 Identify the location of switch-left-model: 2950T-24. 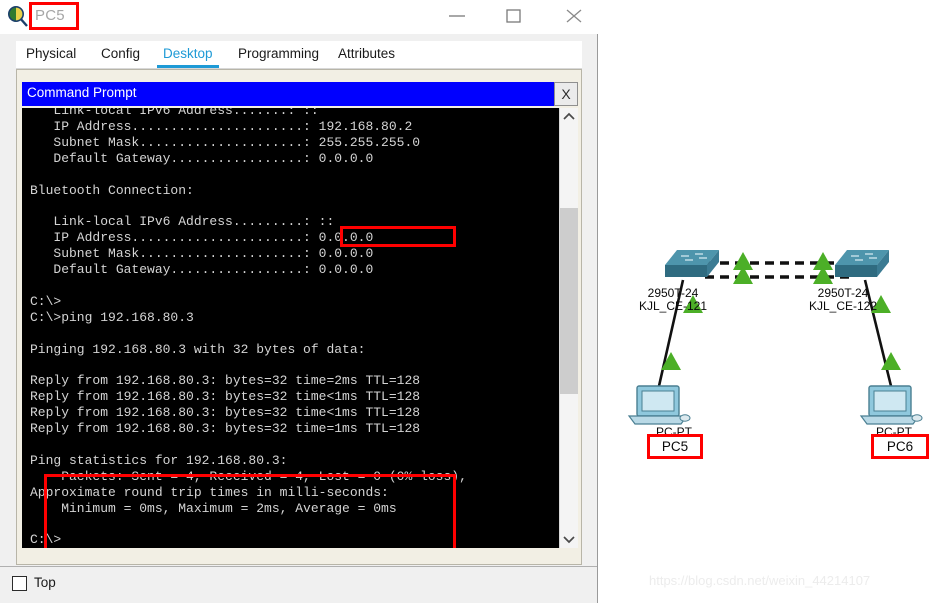
(673, 293).